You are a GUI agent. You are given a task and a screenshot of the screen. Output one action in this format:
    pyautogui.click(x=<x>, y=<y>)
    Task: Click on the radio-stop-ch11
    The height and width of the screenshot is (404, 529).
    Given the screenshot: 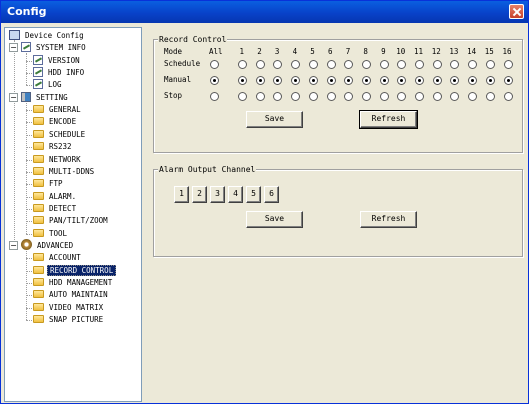 What is the action you would take?
    pyautogui.click(x=419, y=96)
    